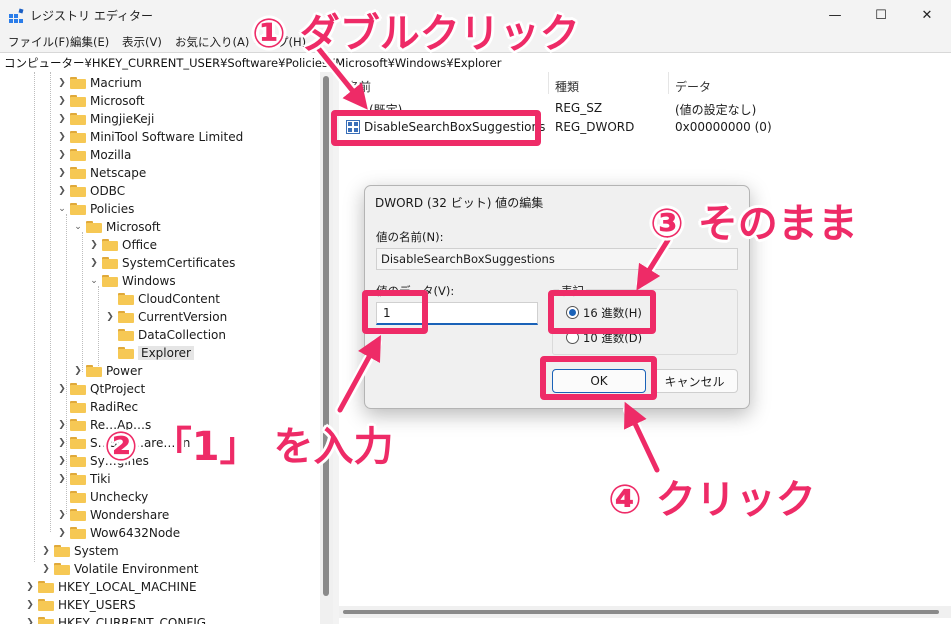 The image size is (951, 624). What do you see at coordinates (102, 497) in the screenshot?
I see `tree-item: Unchecky` at bounding box center [102, 497].